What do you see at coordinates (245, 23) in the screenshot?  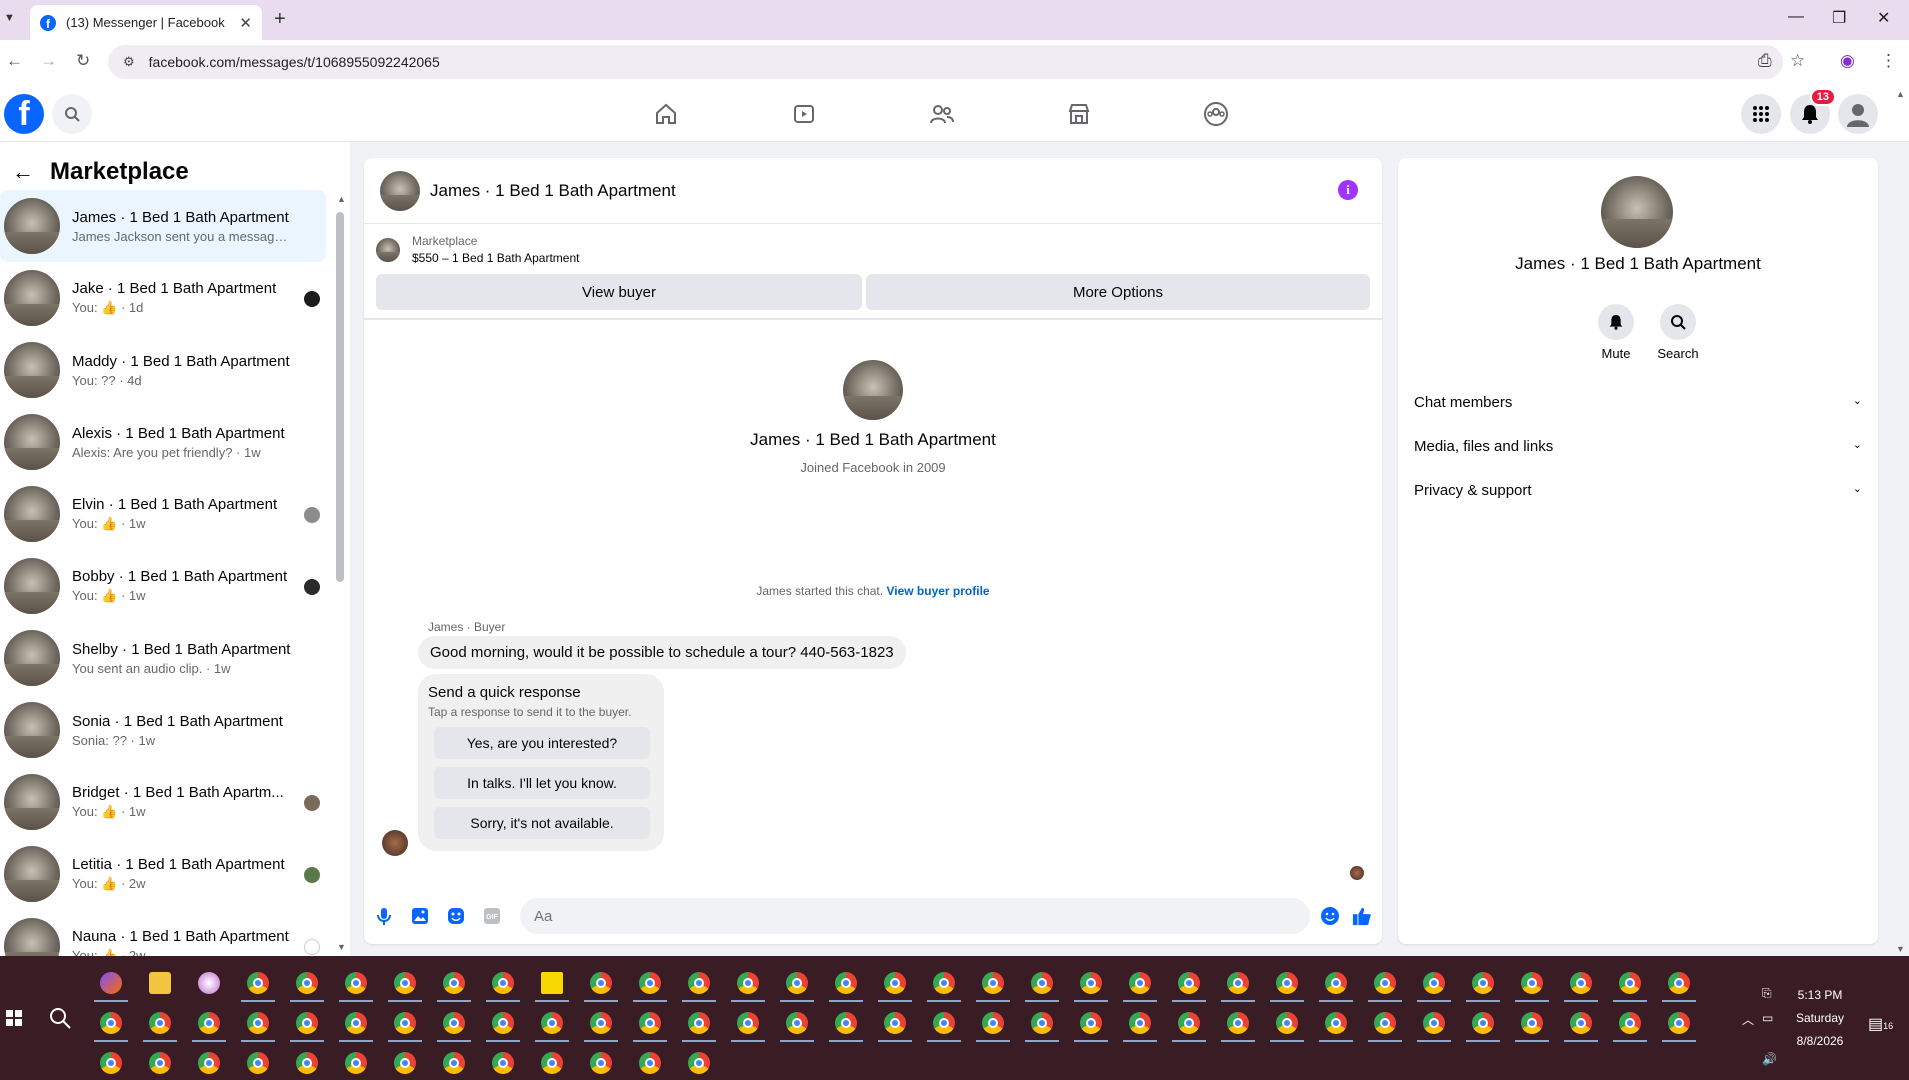 I see `close-tab-icon: ✕` at bounding box center [245, 23].